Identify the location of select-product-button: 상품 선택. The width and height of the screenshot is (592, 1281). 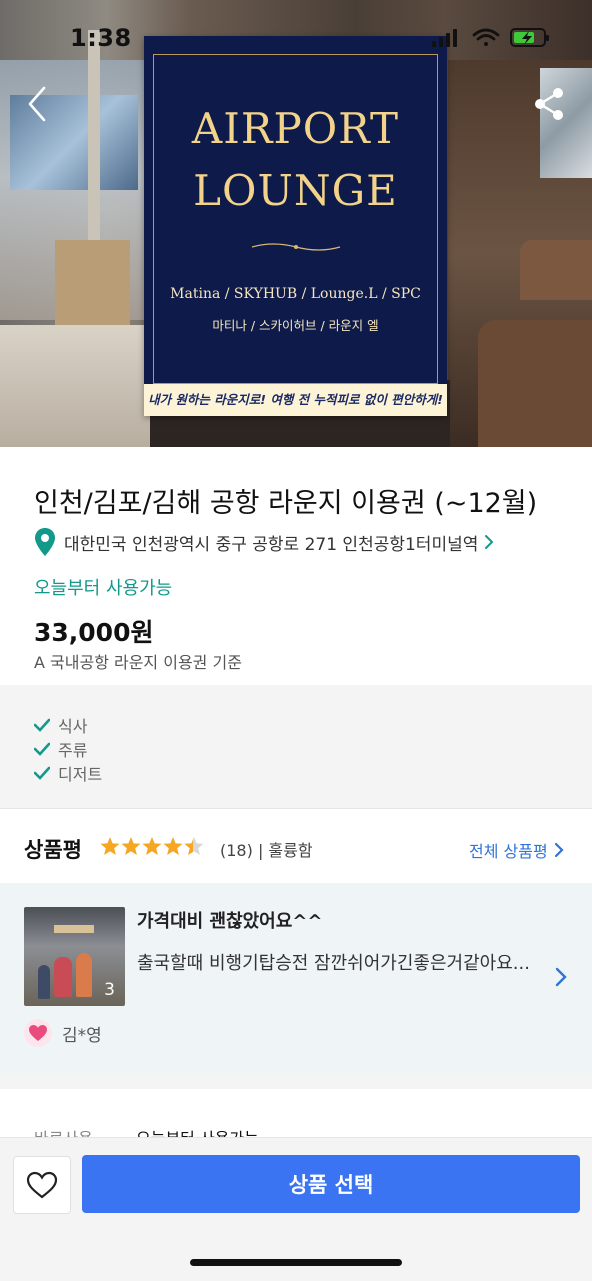
(331, 1184).